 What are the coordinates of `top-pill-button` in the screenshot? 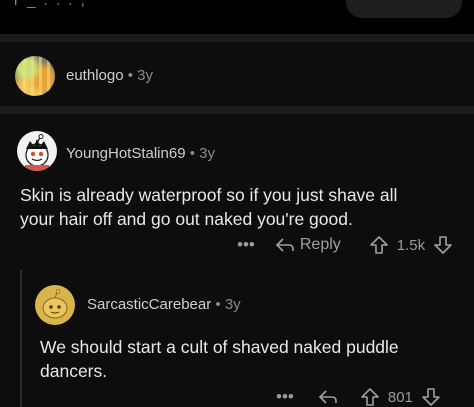 It's located at (404, 9).